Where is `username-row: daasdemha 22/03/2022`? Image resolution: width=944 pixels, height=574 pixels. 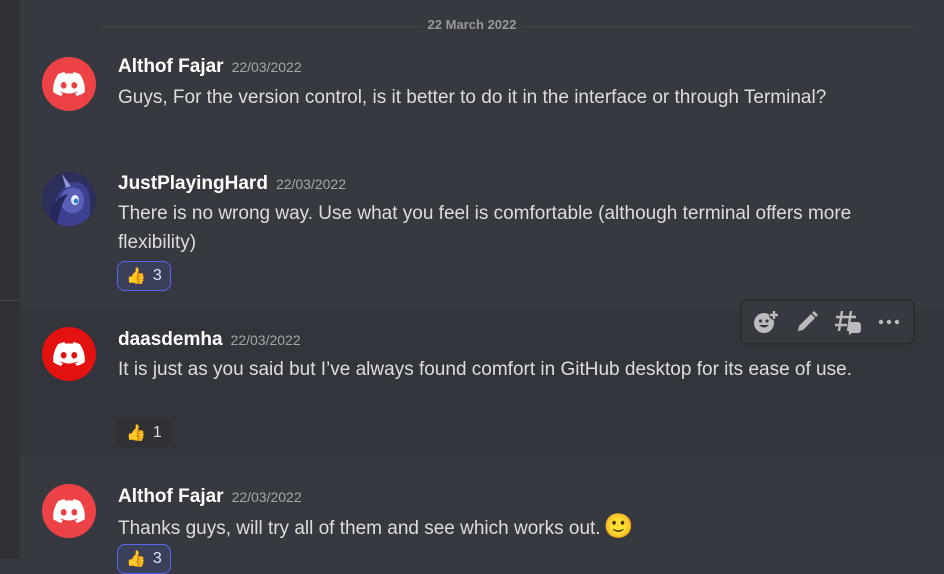
username-row: daasdemha 22/03/2022 is located at coordinates (209, 340).